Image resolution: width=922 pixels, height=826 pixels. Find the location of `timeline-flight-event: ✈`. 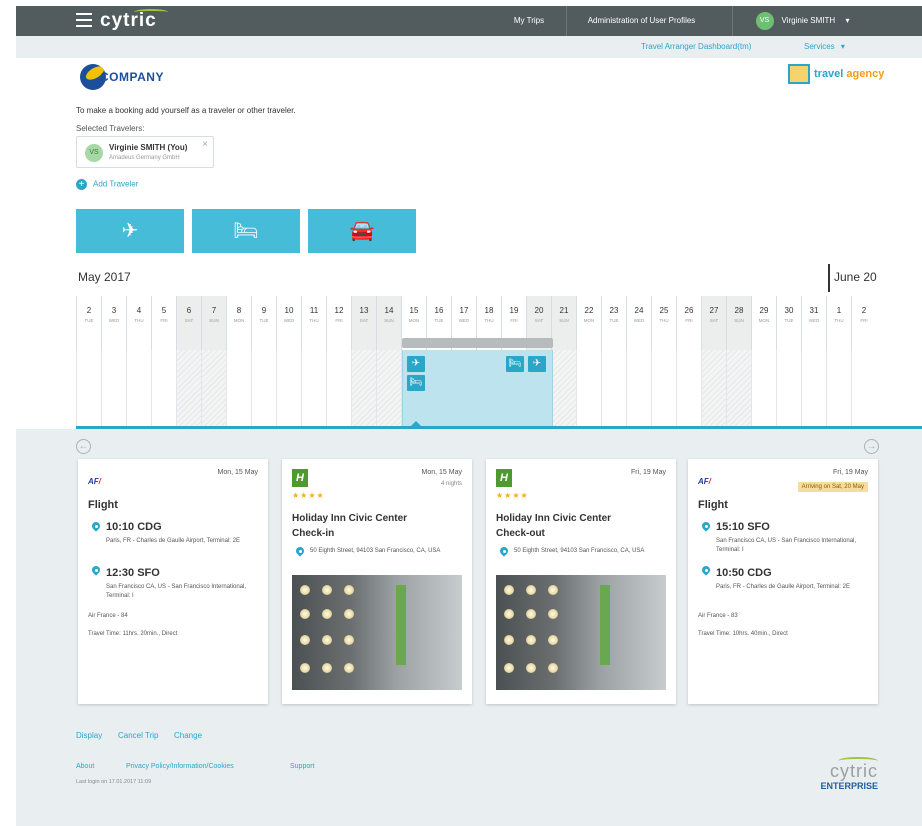

timeline-flight-event: ✈ is located at coordinates (416, 364).